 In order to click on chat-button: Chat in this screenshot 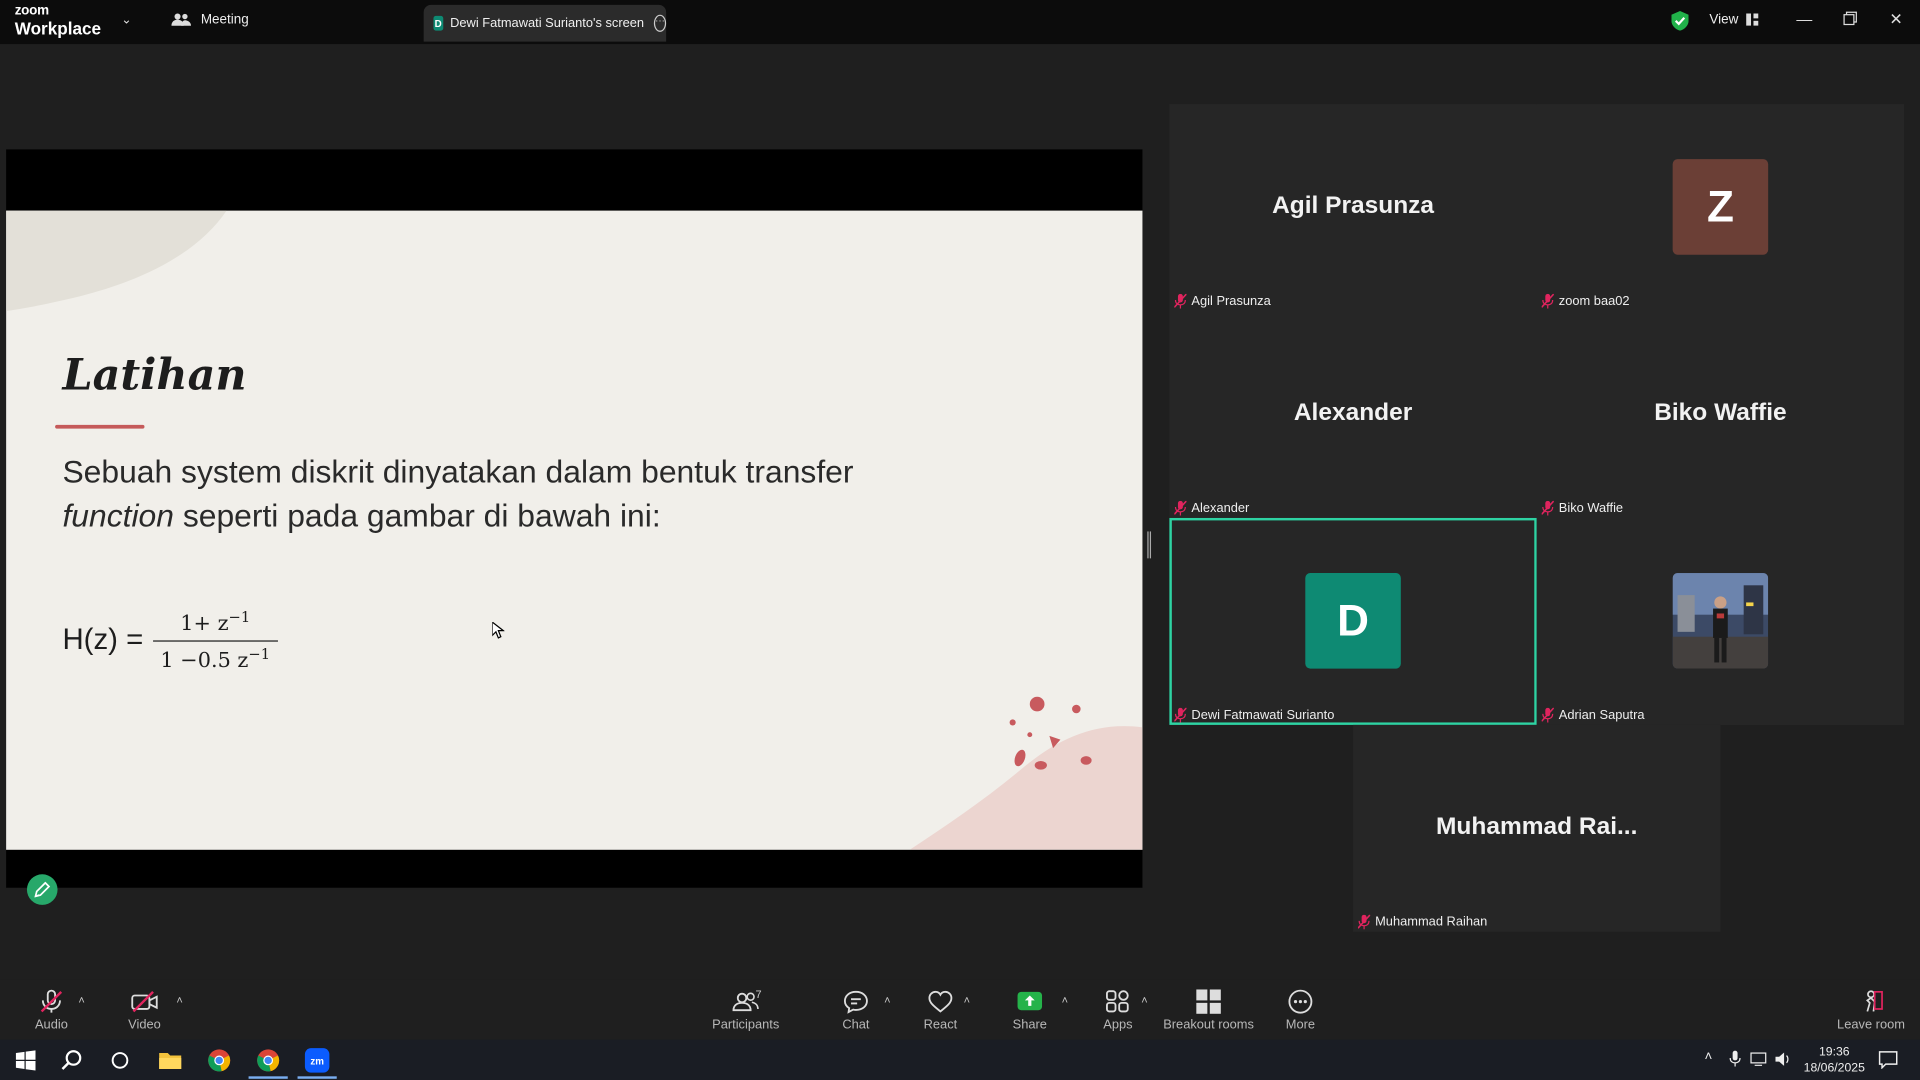, I will do `click(855, 1010)`.